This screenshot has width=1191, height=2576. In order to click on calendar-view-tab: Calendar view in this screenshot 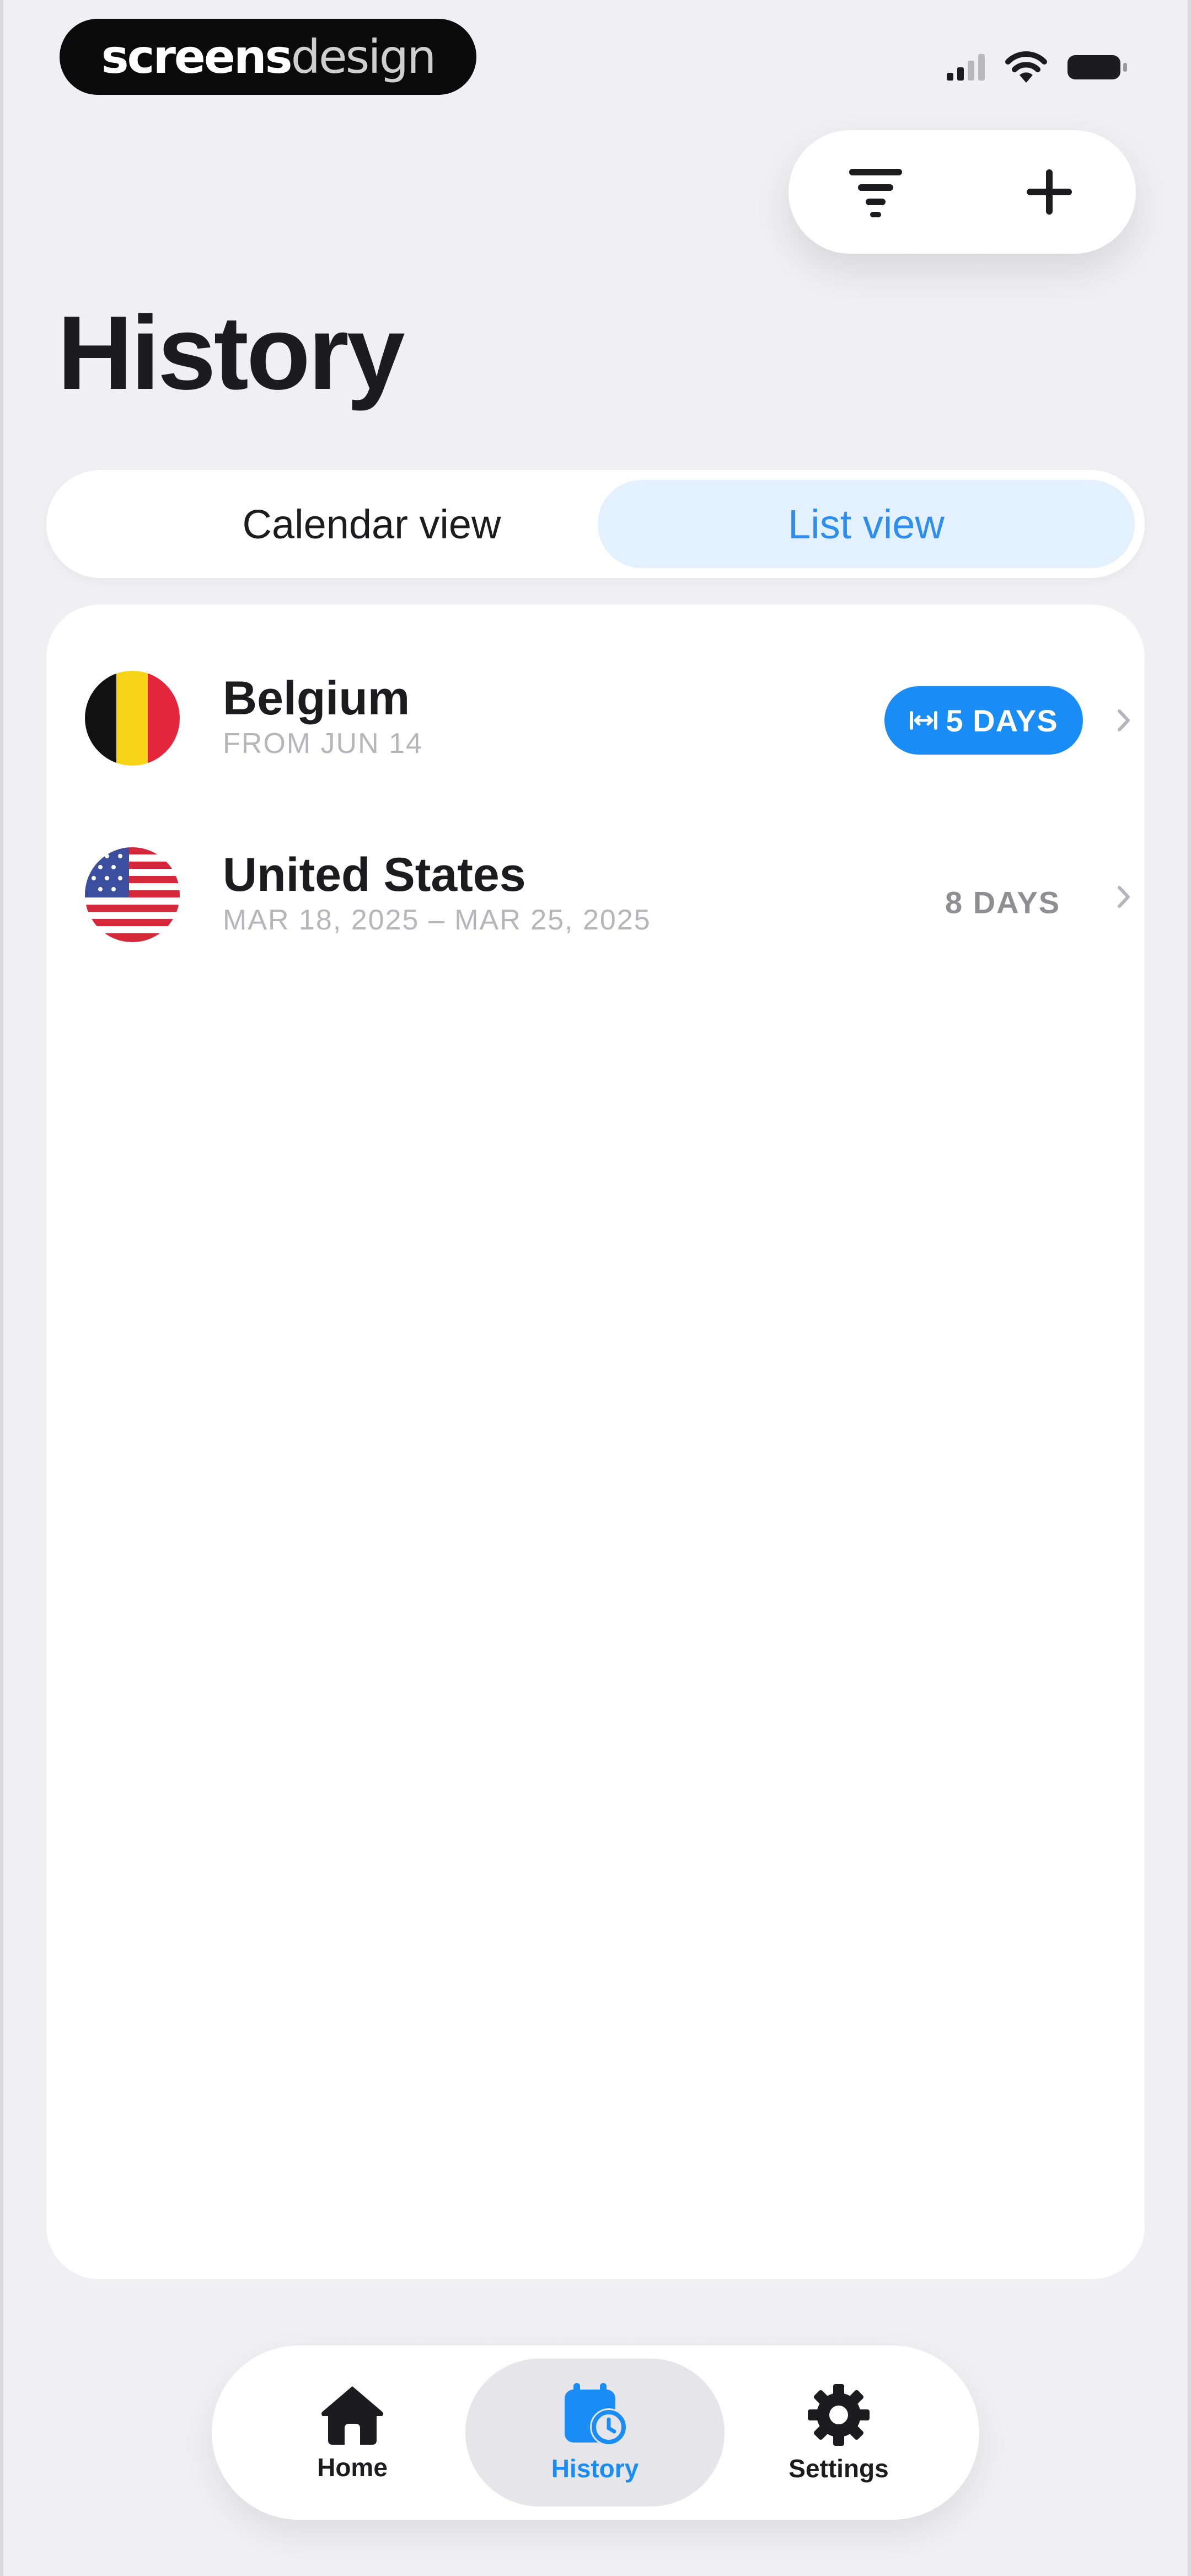, I will do `click(372, 524)`.